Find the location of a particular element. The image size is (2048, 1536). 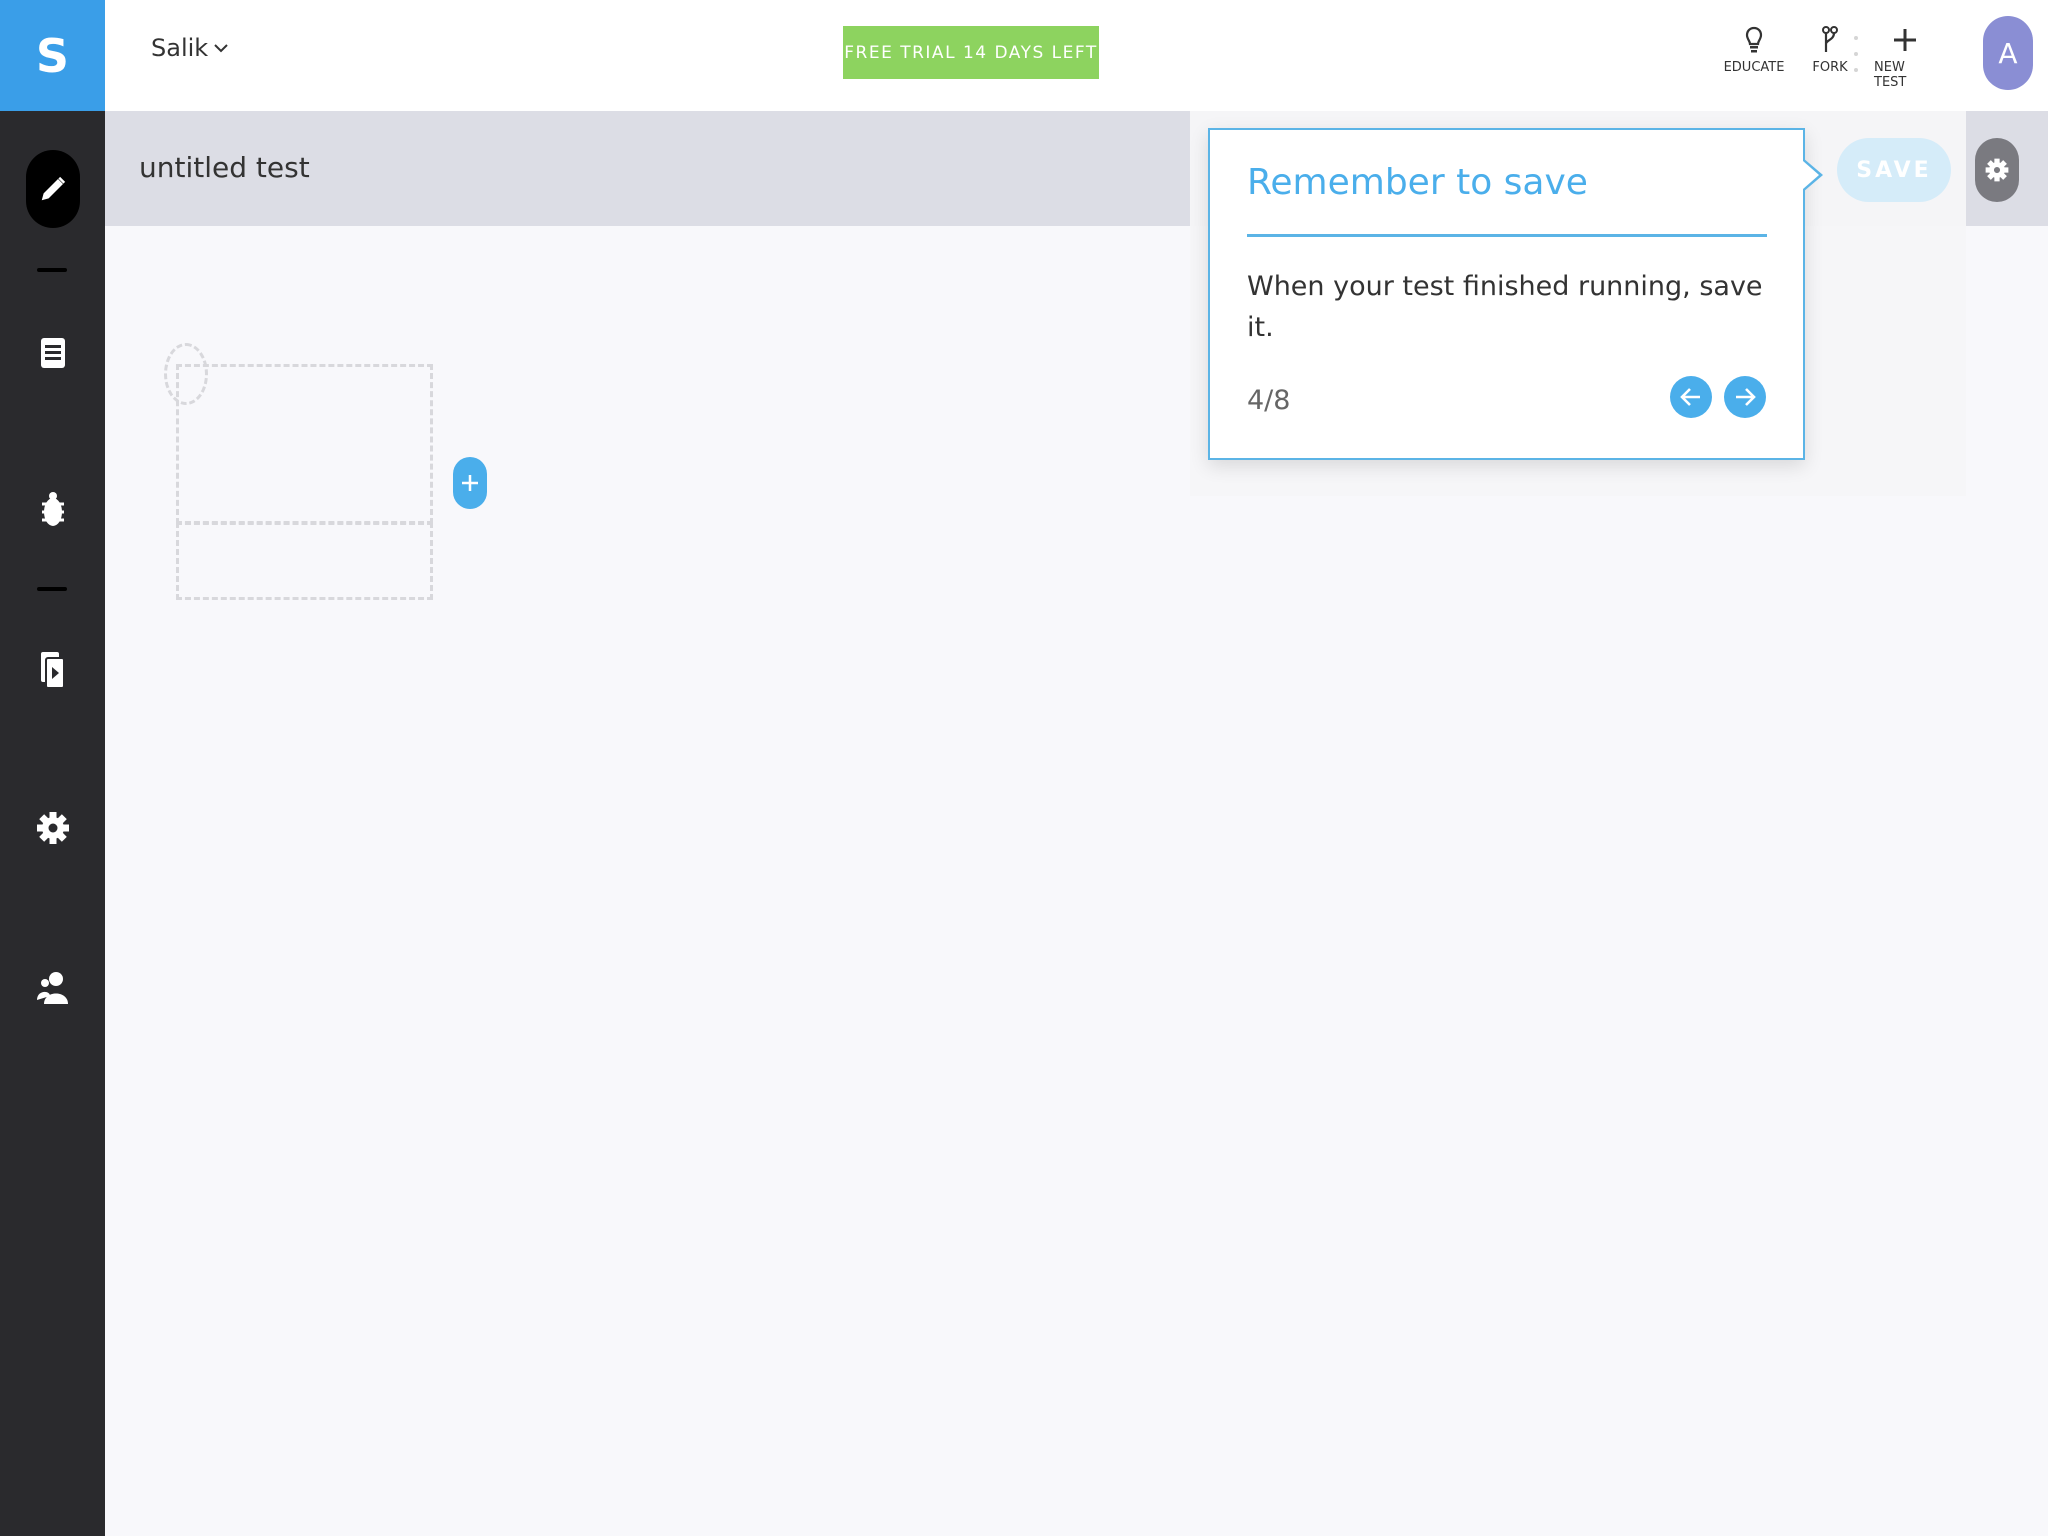

sidebar-item-runs is located at coordinates (52, 670).